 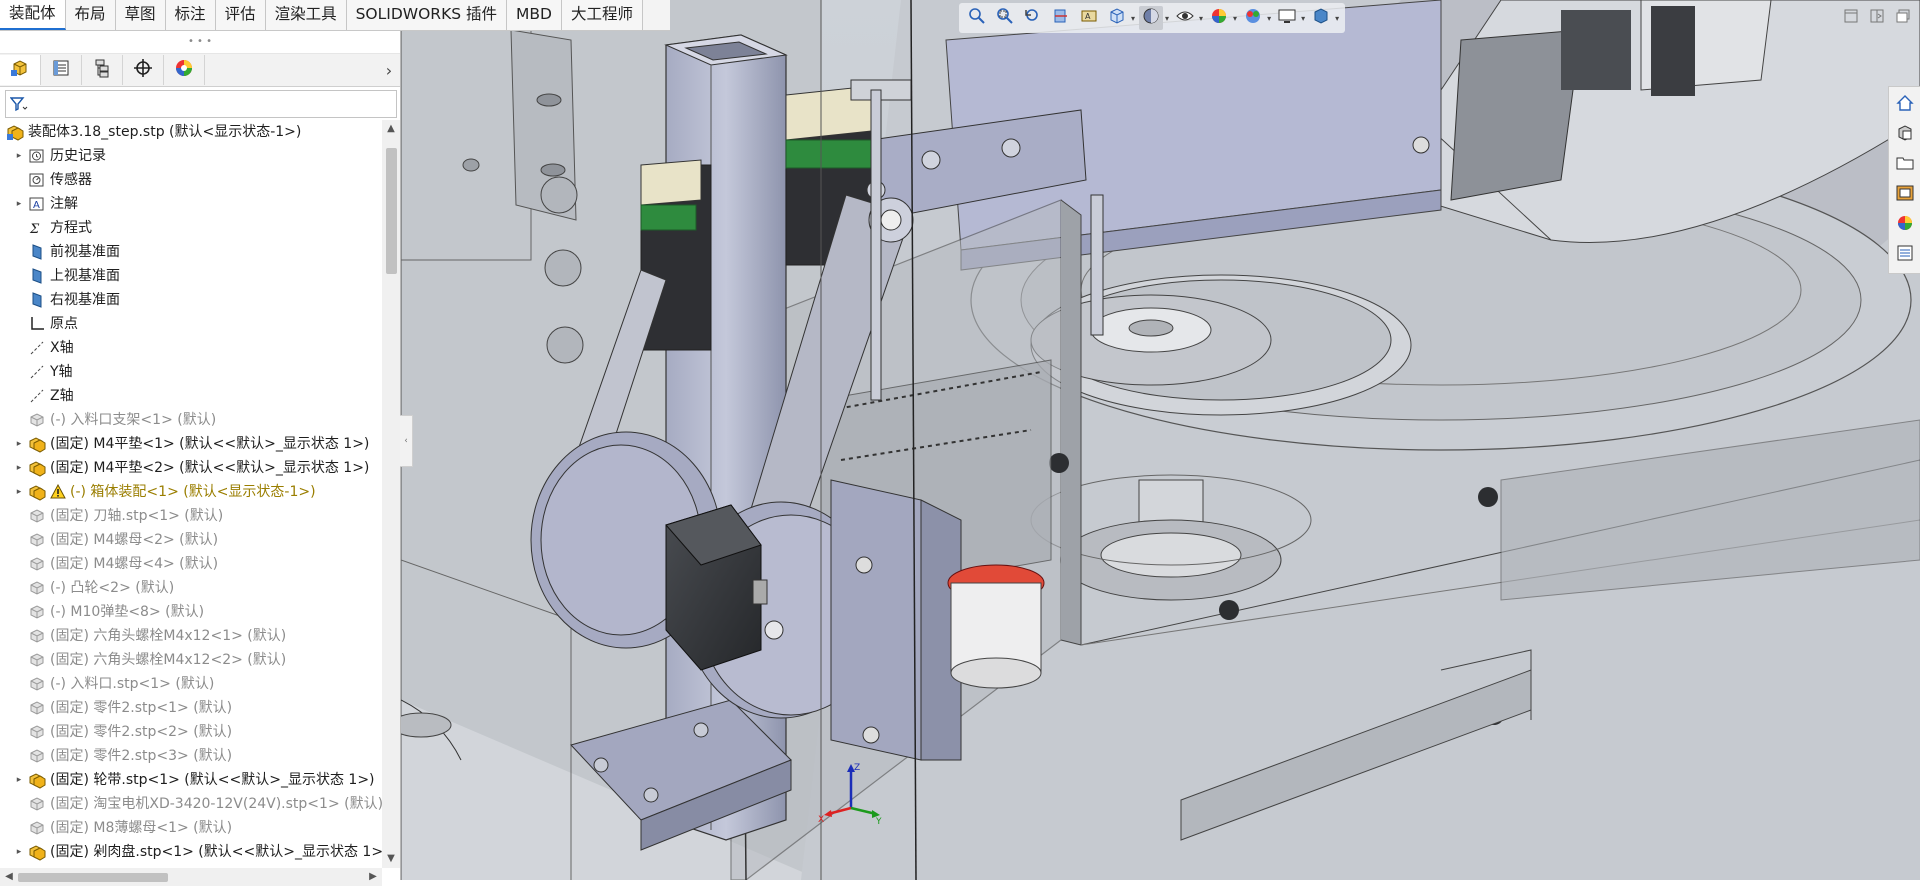 I want to click on plane-icon, so click(x=37, y=252).